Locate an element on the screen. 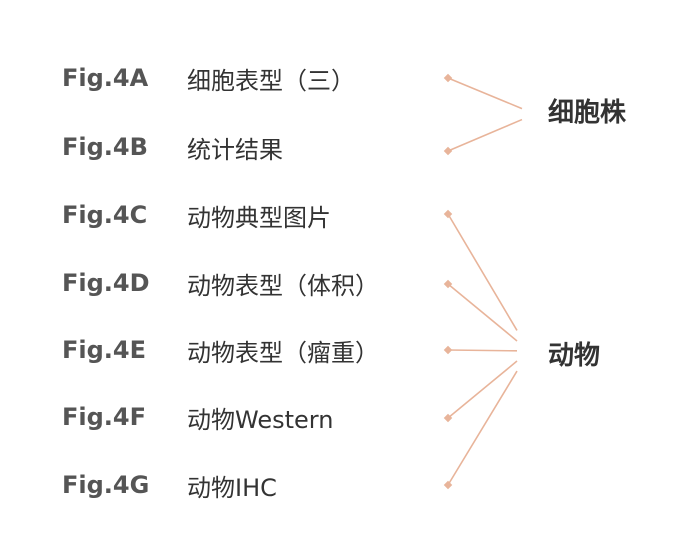 The image size is (688, 554). group-label-cell-line: 细胞株 is located at coordinates (587, 113).